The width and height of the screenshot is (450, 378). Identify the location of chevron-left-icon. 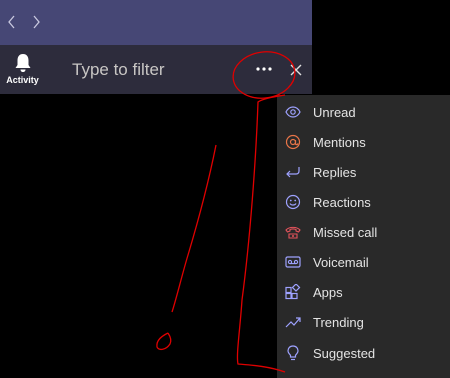
(11, 22).